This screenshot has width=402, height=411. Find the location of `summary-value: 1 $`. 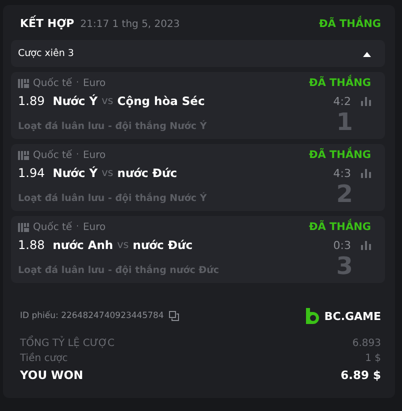

summary-value: 1 $ is located at coordinates (373, 358).